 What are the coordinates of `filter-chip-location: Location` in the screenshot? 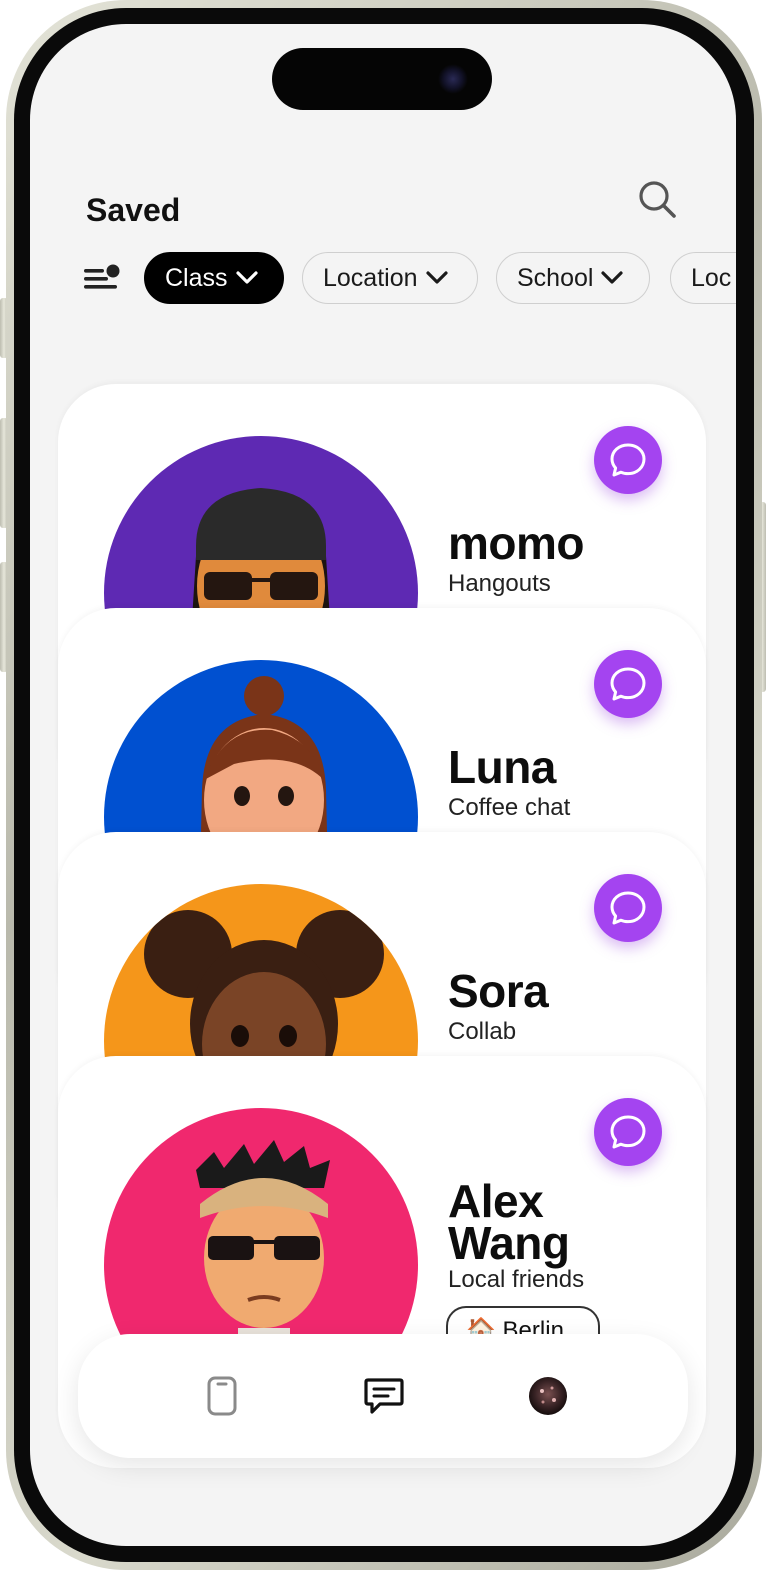 It's located at (390, 278).